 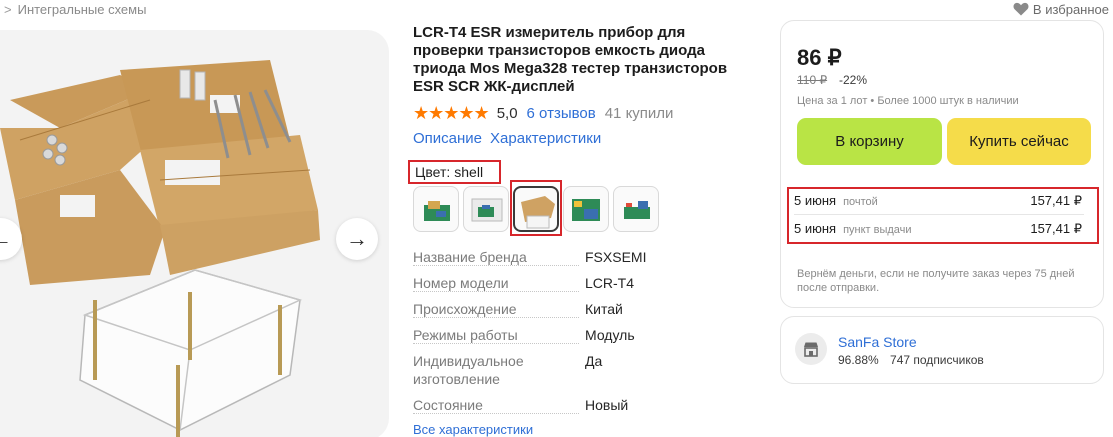 I want to click on spec-value: Китай, so click(x=604, y=309).